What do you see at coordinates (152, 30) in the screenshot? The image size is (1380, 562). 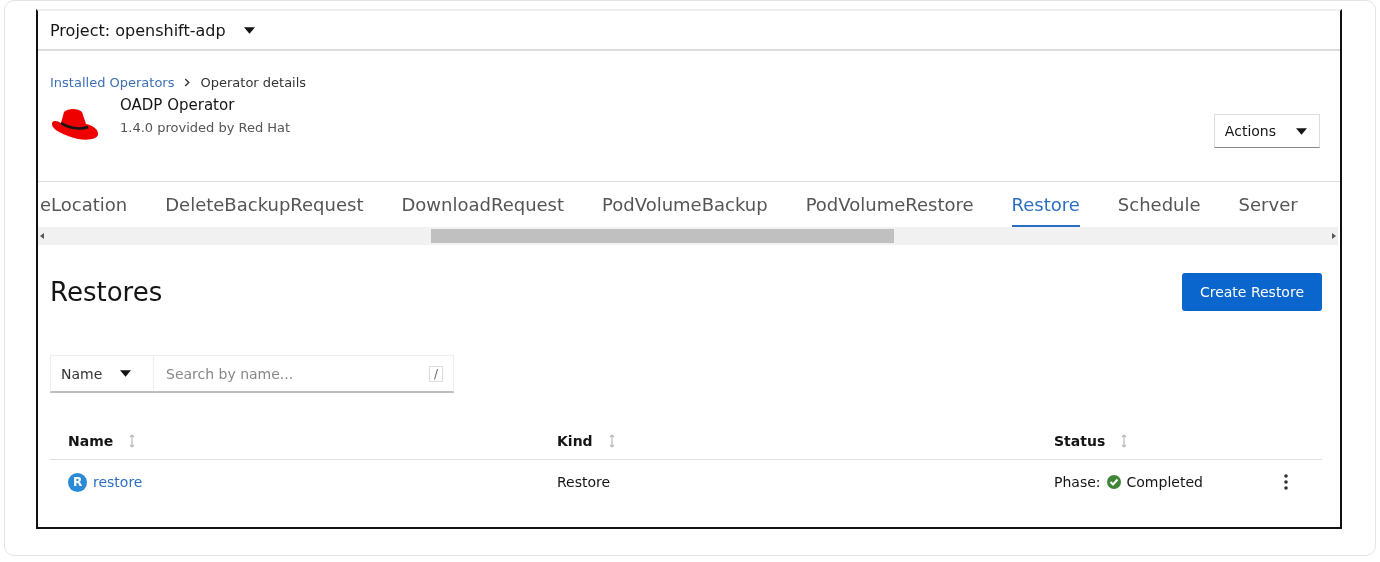 I see `project-selector: Project: openshift-adp` at bounding box center [152, 30].